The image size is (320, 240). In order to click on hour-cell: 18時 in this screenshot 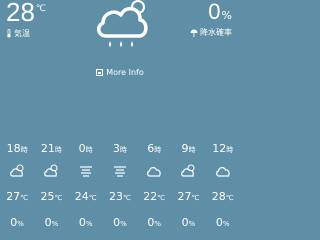, I will do `click(17, 148)`.